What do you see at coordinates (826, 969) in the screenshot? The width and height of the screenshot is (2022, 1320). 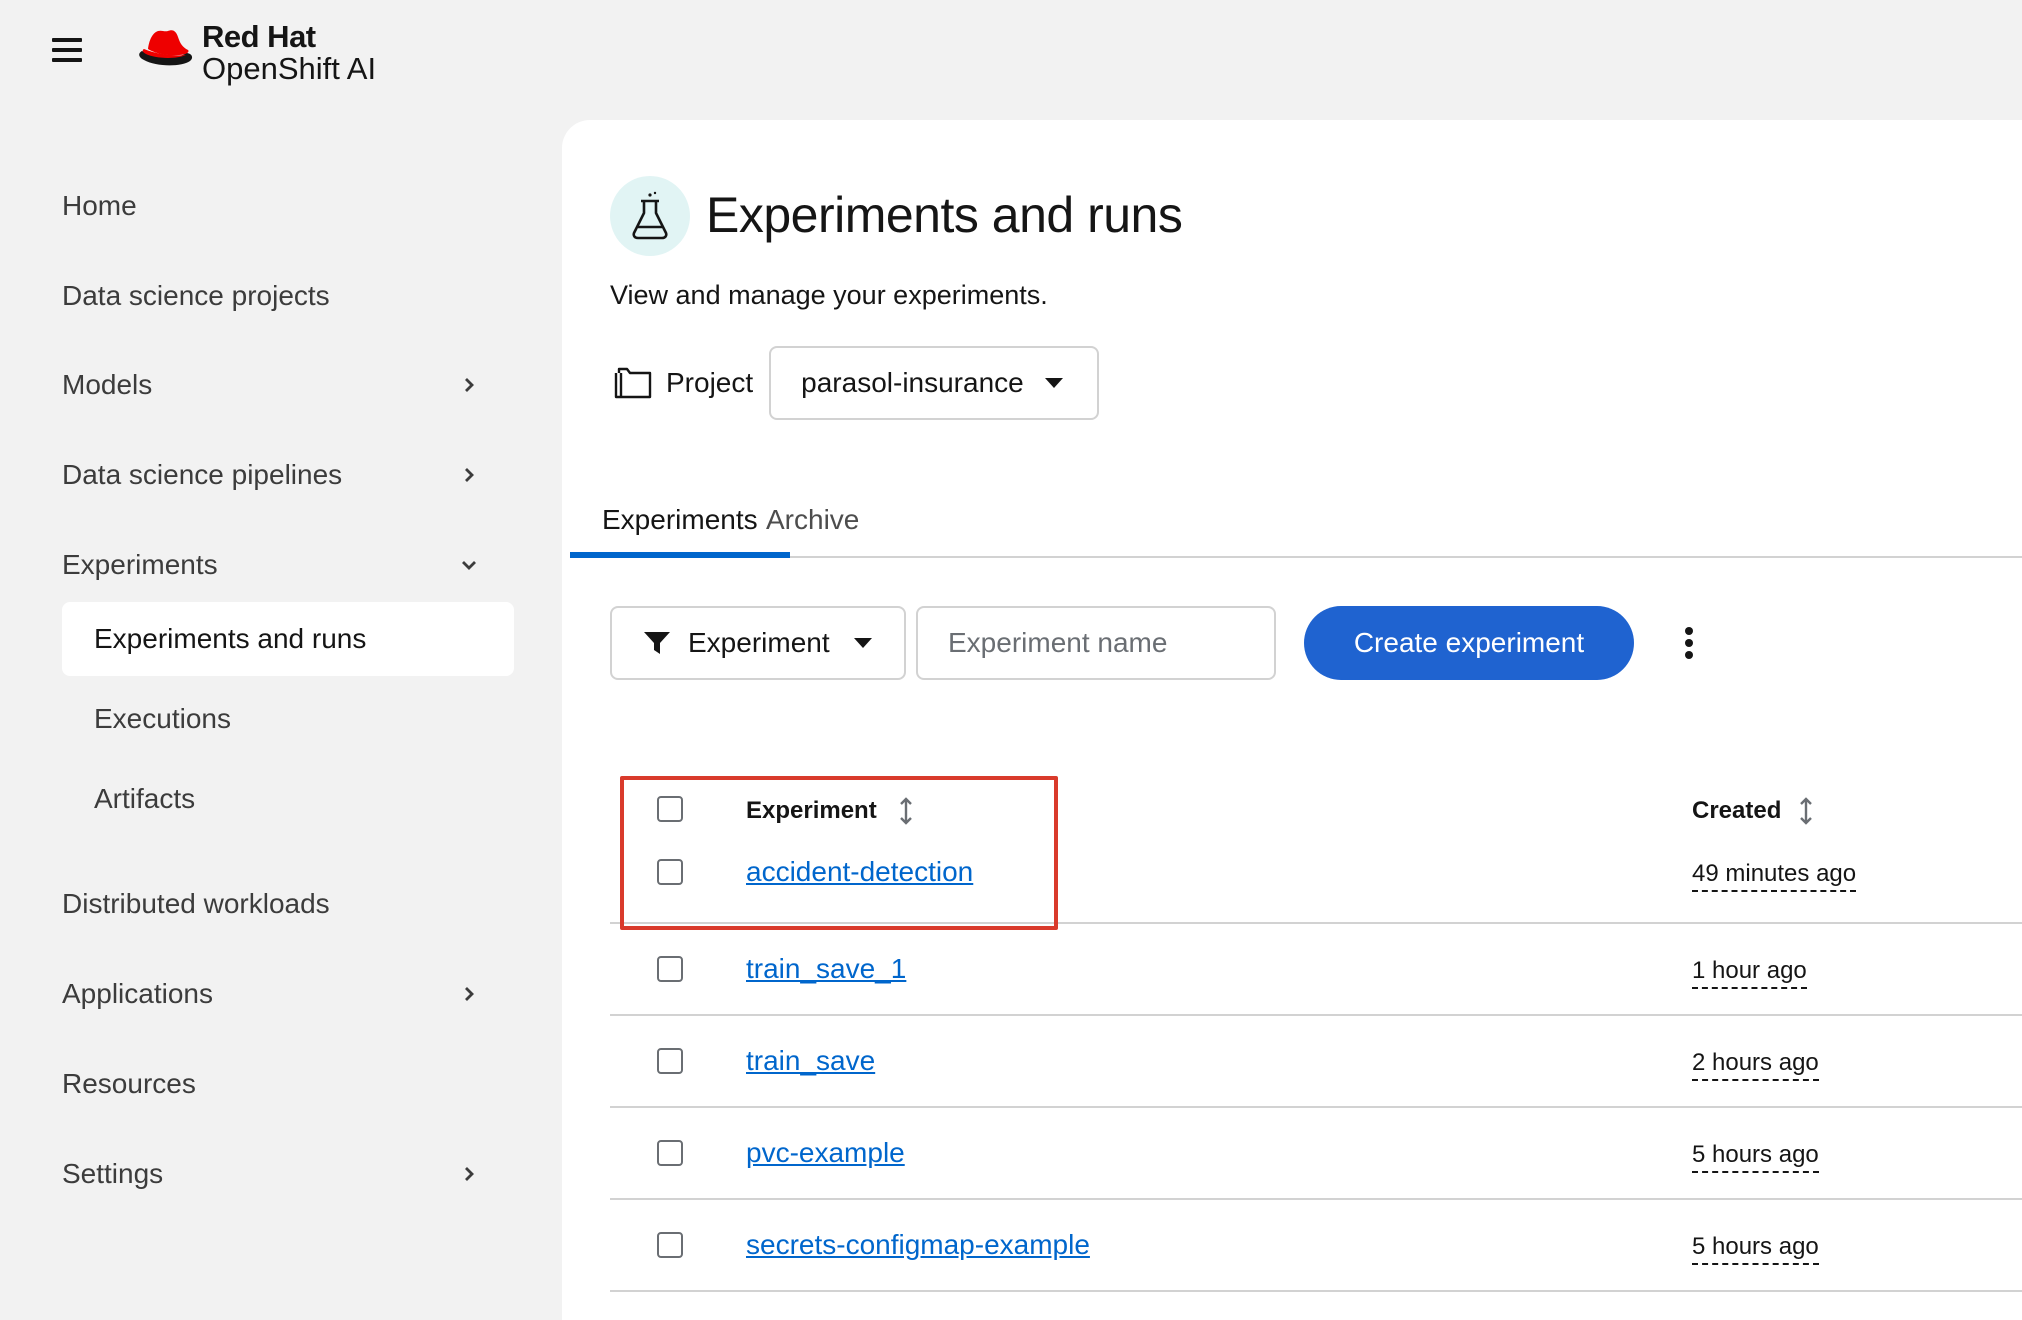 I see `experiment-link: train_save_1` at bounding box center [826, 969].